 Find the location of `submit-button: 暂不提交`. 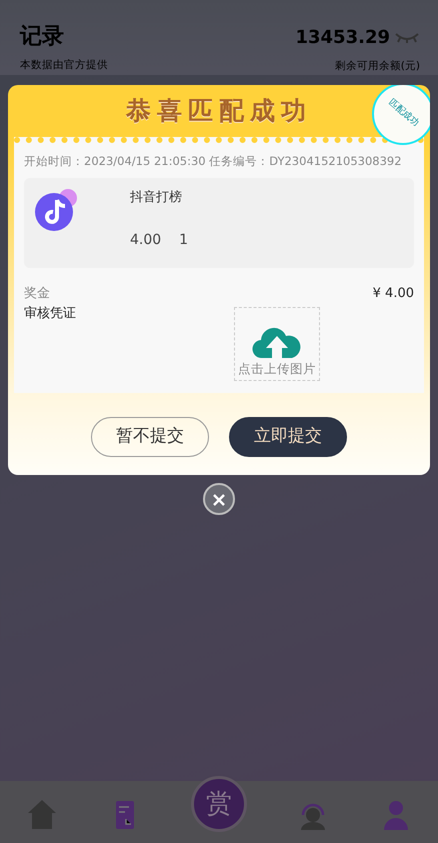

submit-button: 暂不提交 is located at coordinates (150, 437).